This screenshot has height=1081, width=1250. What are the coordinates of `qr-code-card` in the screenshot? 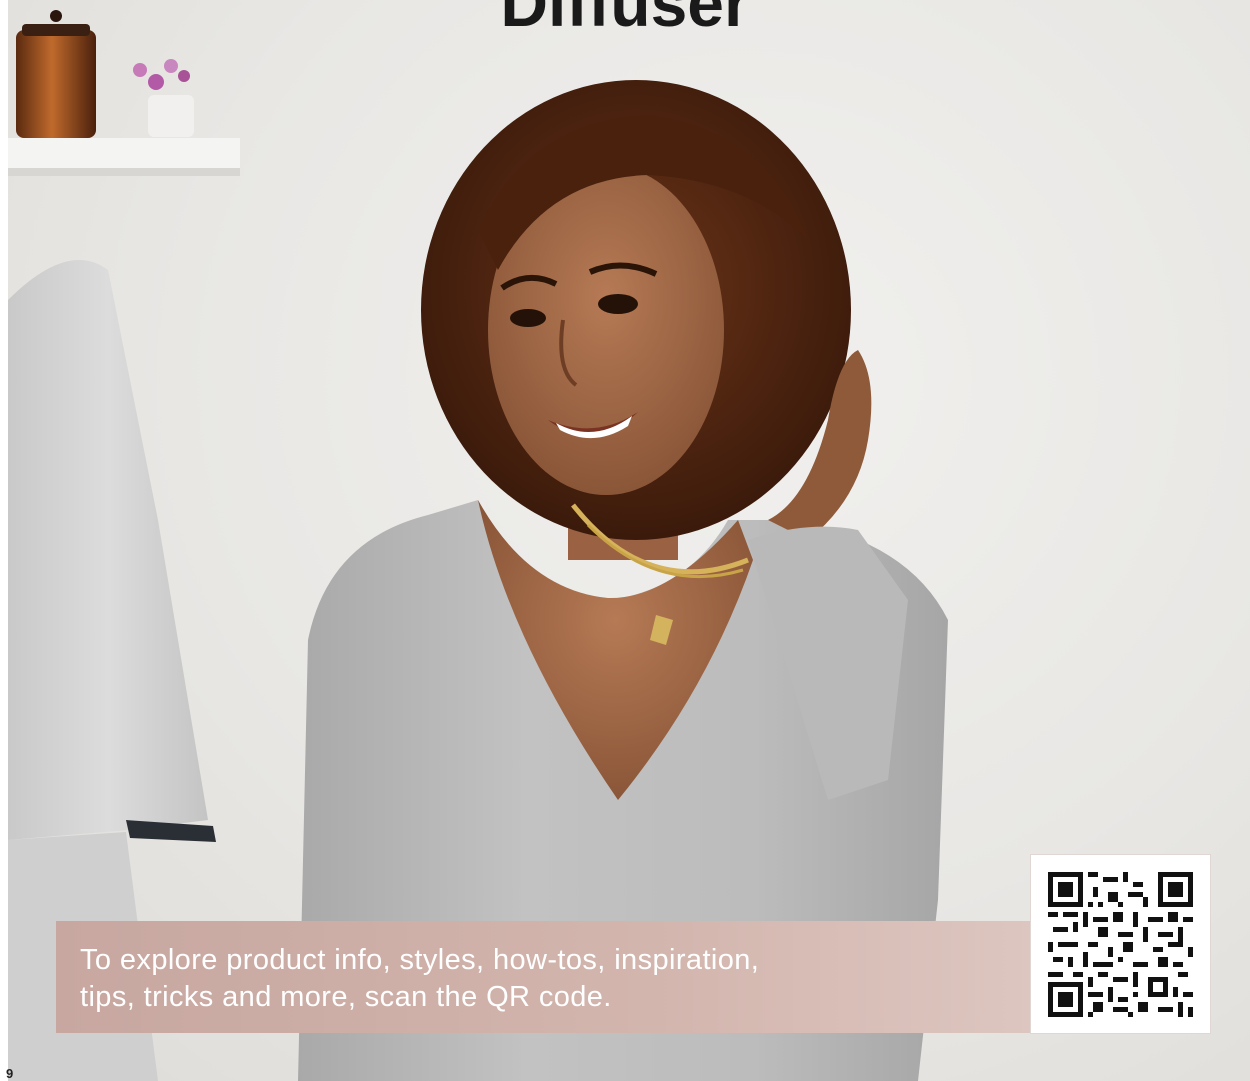 It's located at (1120, 944).